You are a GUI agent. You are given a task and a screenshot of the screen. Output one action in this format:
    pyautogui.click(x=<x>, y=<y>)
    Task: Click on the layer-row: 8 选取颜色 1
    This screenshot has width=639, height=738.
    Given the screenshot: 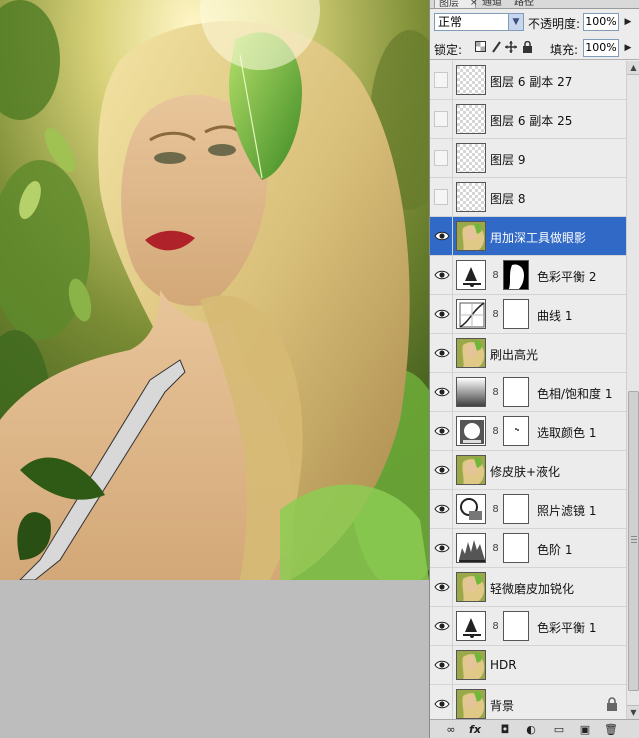 What is the action you would take?
    pyautogui.click(x=528, y=431)
    